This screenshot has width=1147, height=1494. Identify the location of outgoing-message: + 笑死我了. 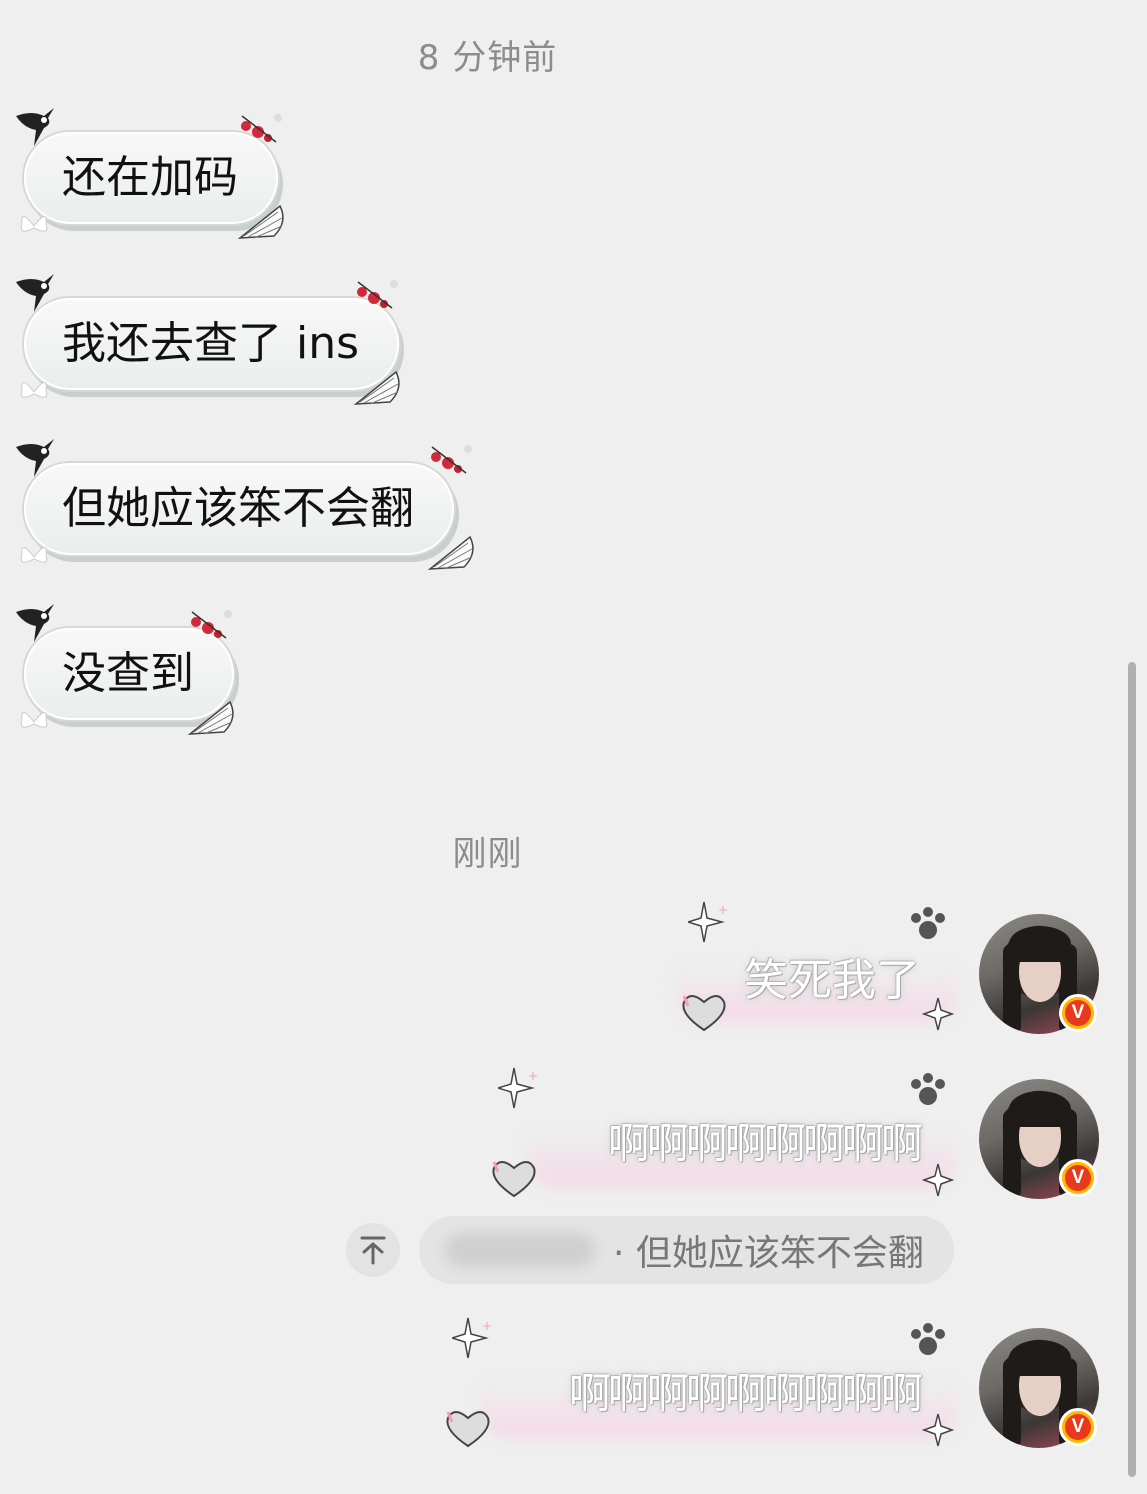
(817, 970).